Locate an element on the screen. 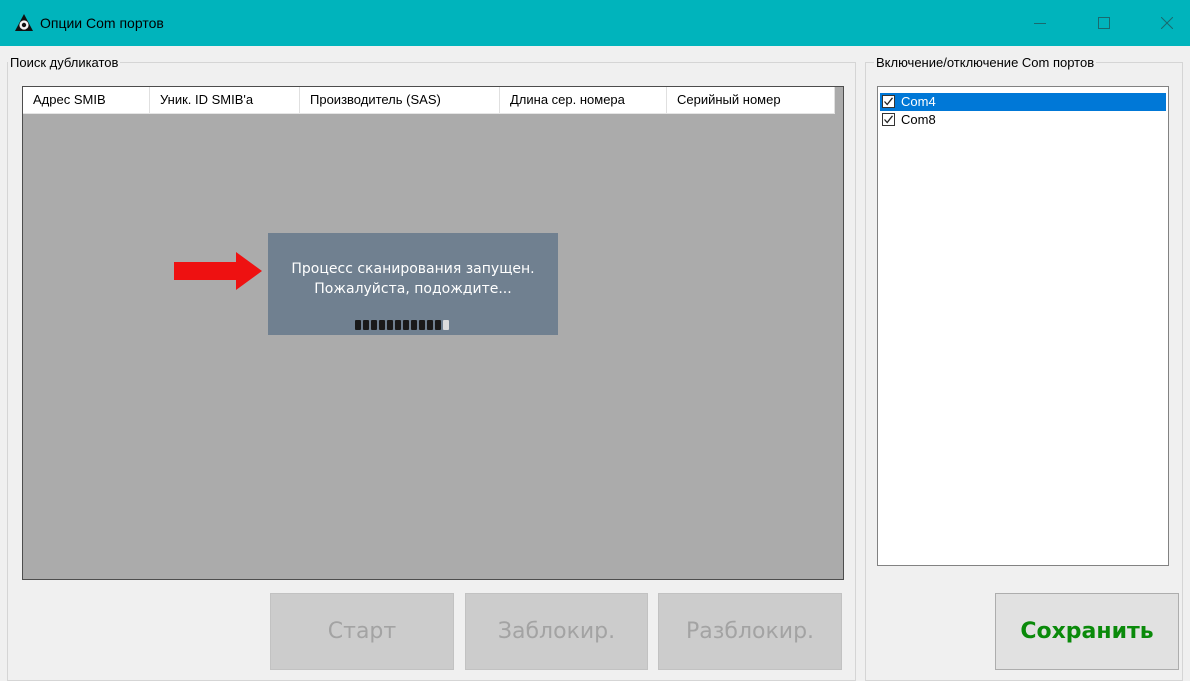  column-header-manufacturer: Производитель (SAS) is located at coordinates (400, 100).